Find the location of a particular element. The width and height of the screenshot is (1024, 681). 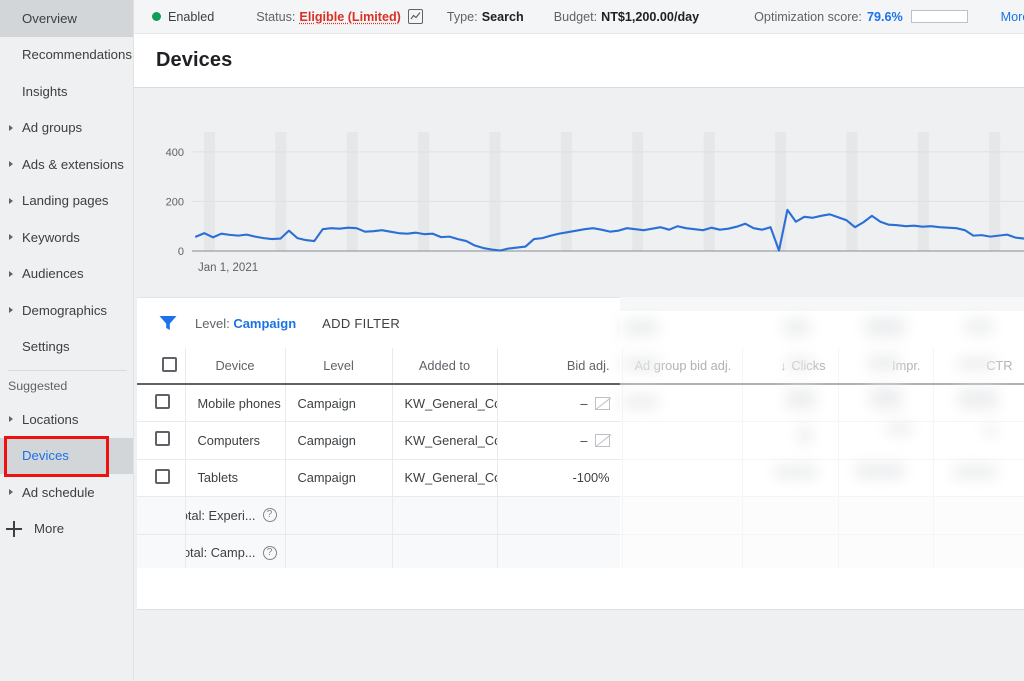

table-header-select-all is located at coordinates (161, 366).